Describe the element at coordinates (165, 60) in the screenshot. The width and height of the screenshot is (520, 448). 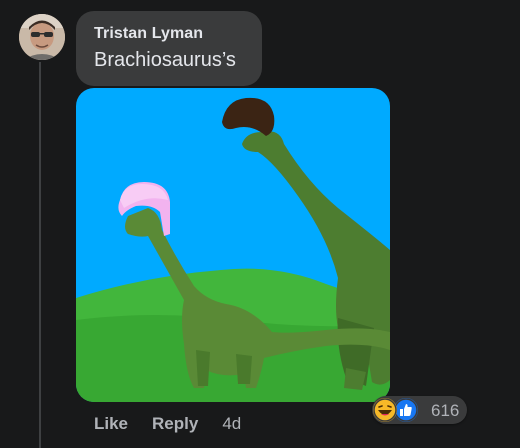
I see `comment-text: Brachiosaurus’s` at that location.